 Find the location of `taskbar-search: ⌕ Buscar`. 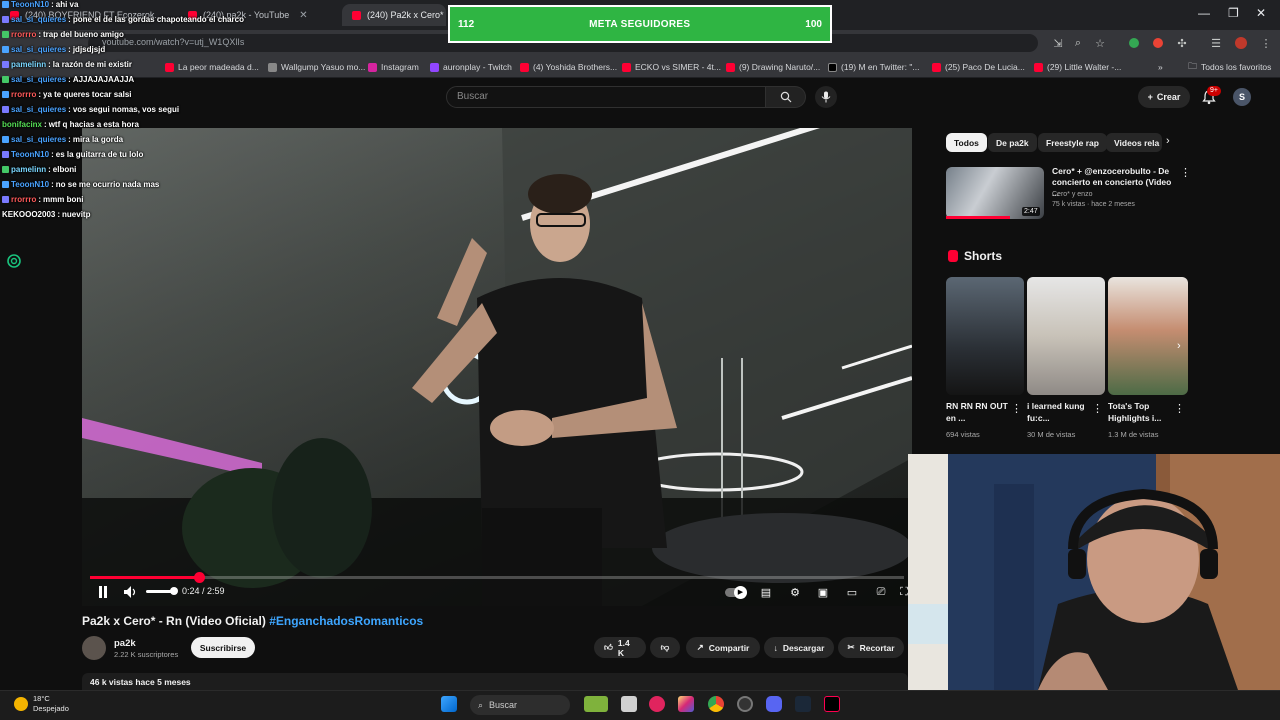

taskbar-search: ⌕ Buscar is located at coordinates (520, 705).